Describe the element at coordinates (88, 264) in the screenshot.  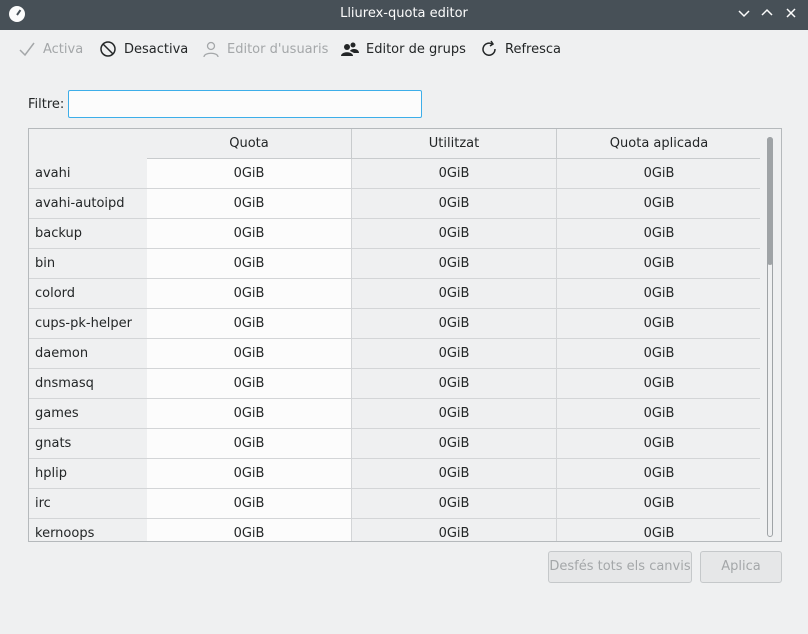
I see `row-name-cell: bin` at that location.